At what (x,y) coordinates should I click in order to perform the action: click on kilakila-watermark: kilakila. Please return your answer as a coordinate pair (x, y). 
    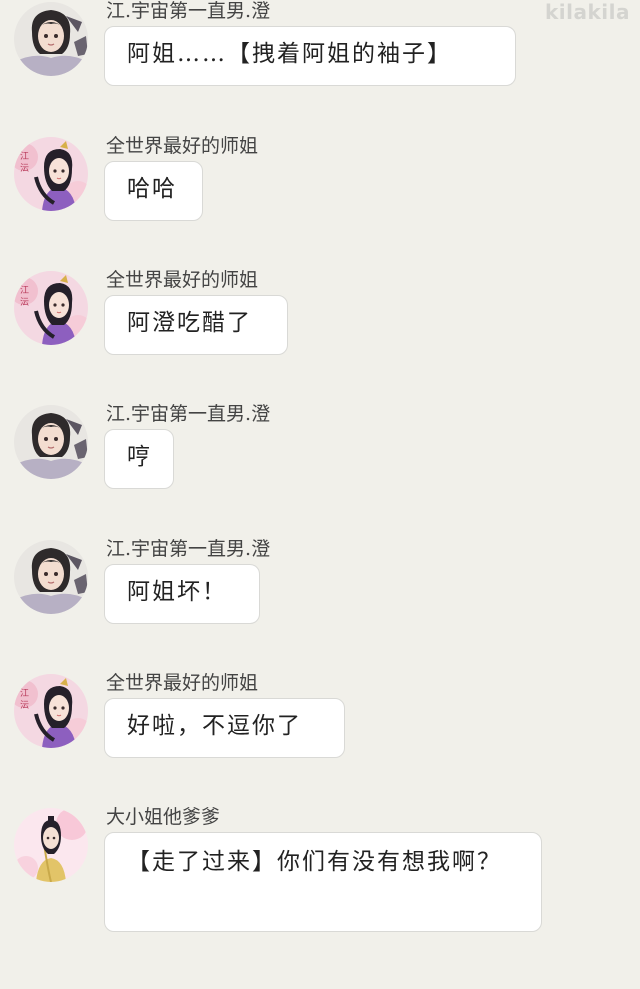
    Looking at the image, I should click on (587, 12).